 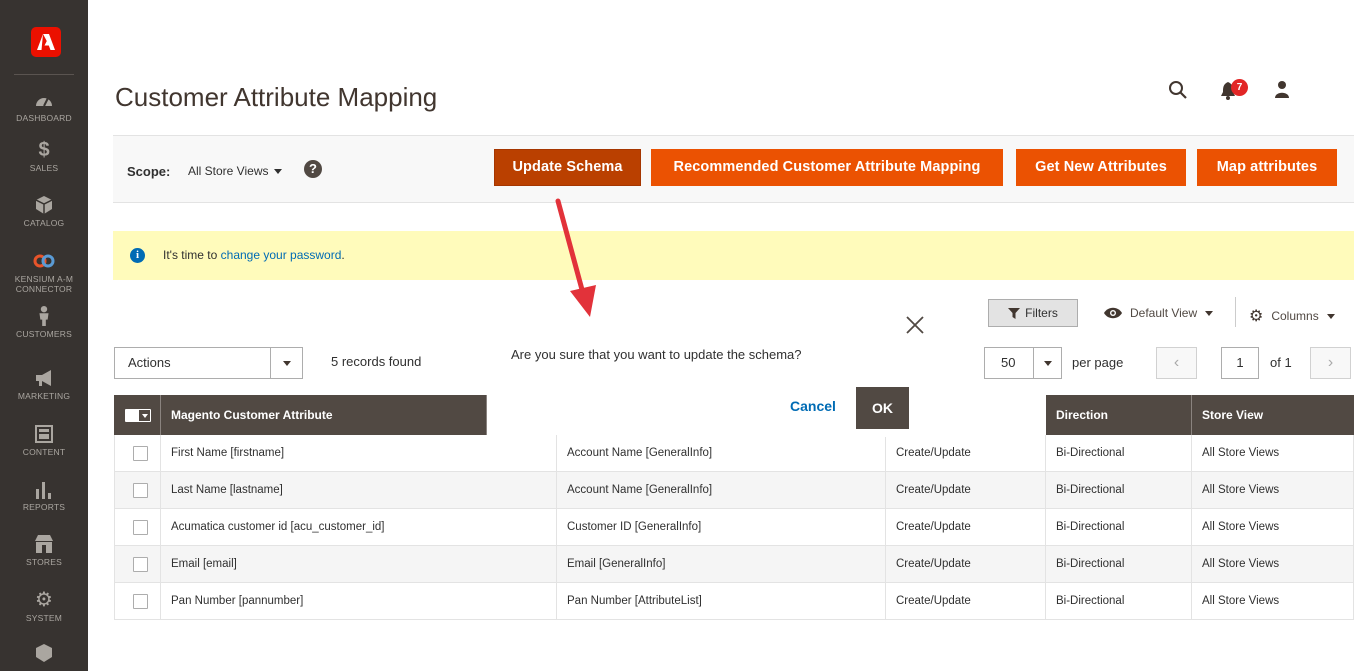 I want to click on previous-page-button: ‹, so click(x=1176, y=363).